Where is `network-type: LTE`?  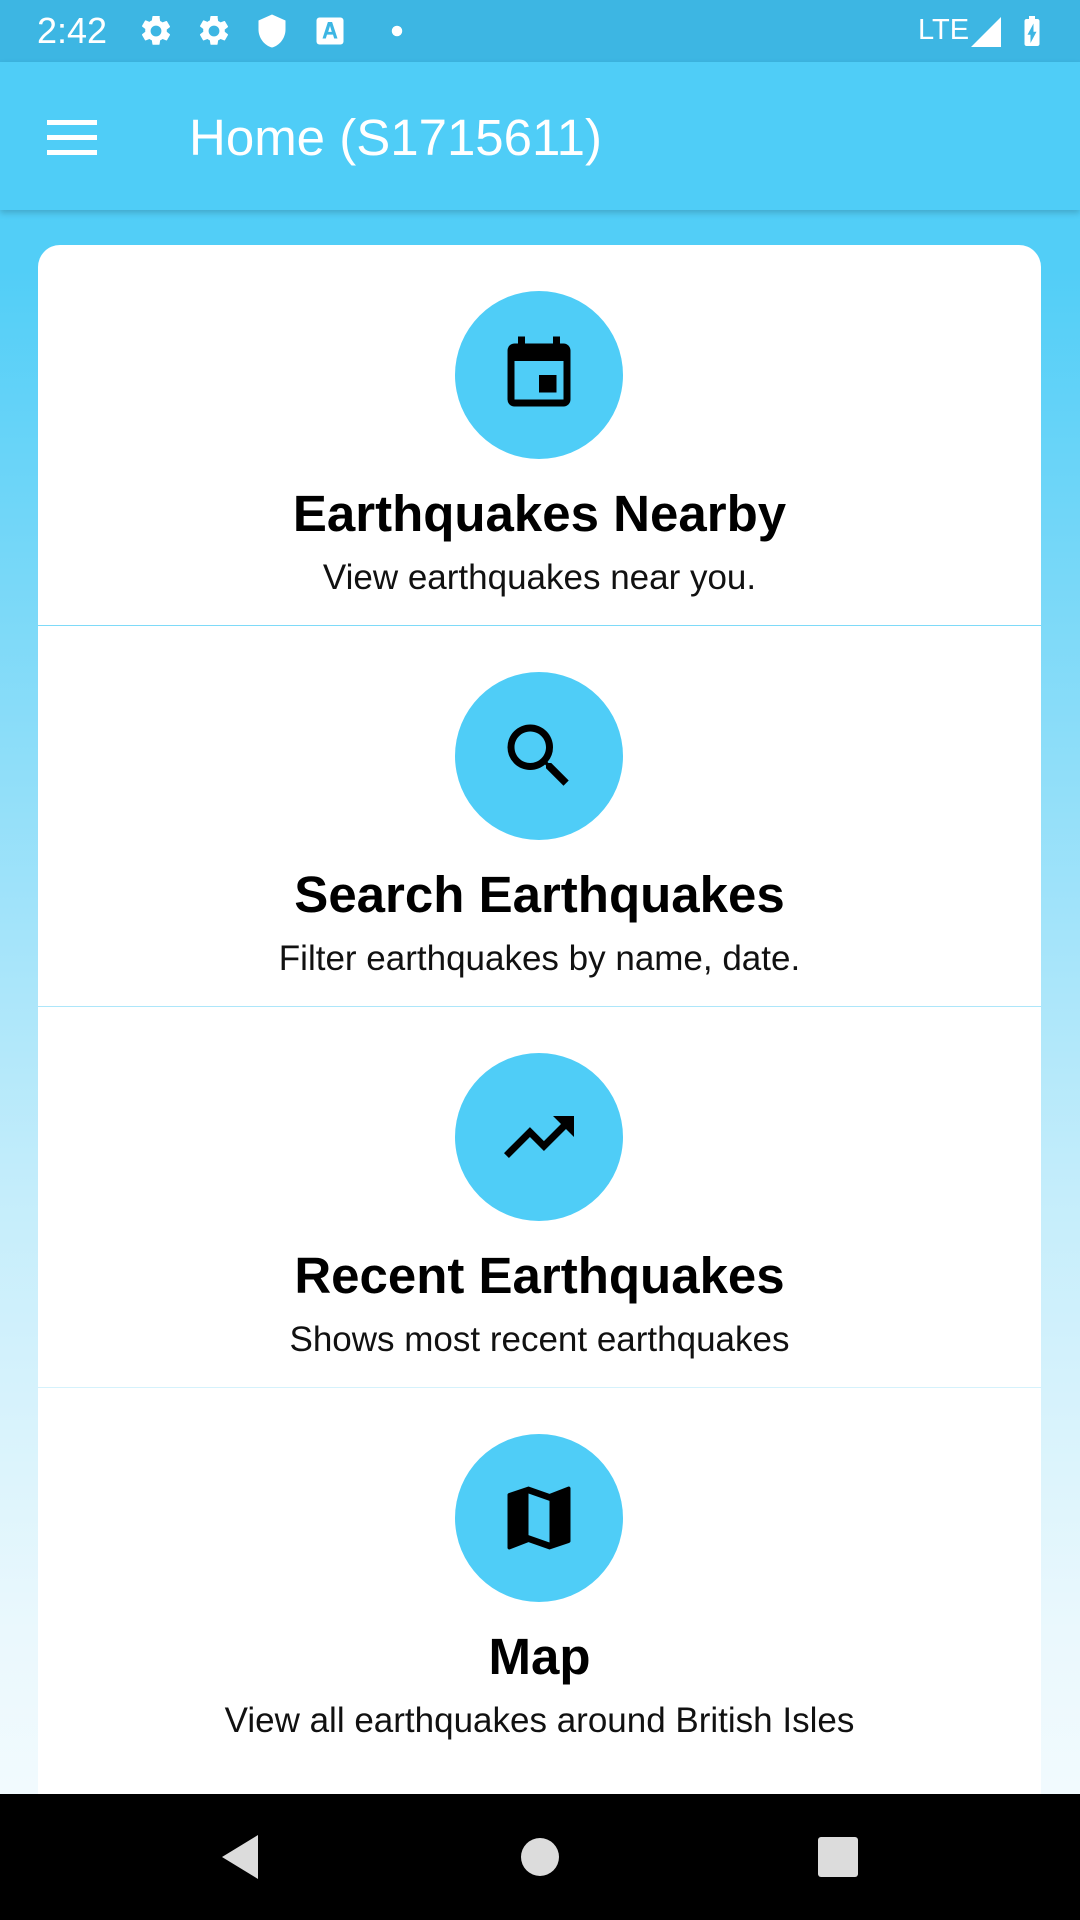
network-type: LTE is located at coordinates (944, 30).